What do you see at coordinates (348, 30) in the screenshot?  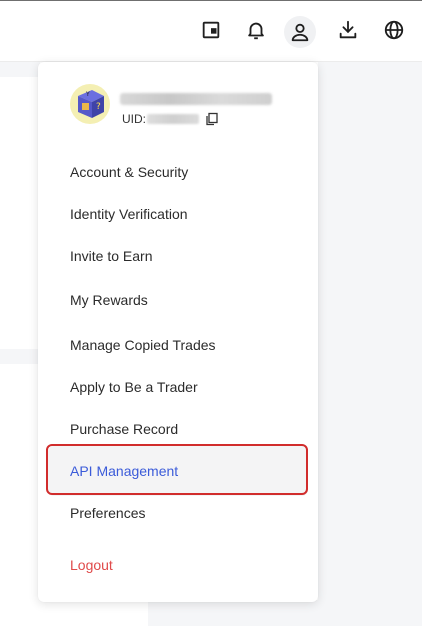 I see `download-icon` at bounding box center [348, 30].